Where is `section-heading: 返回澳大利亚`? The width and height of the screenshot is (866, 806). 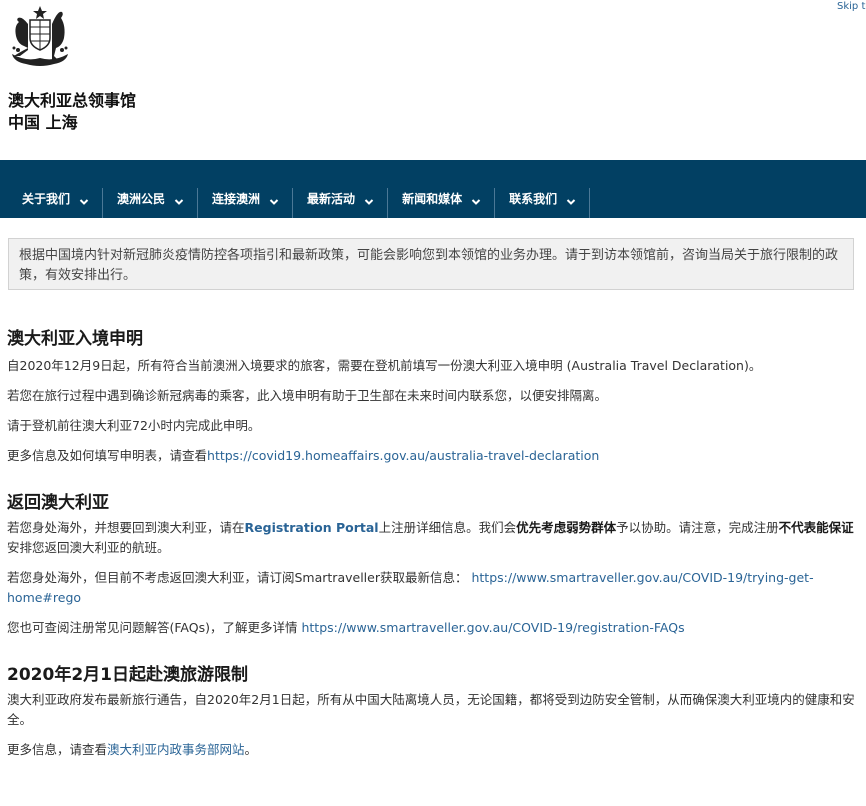
section-heading: 返回澳大利亚 is located at coordinates (58, 503).